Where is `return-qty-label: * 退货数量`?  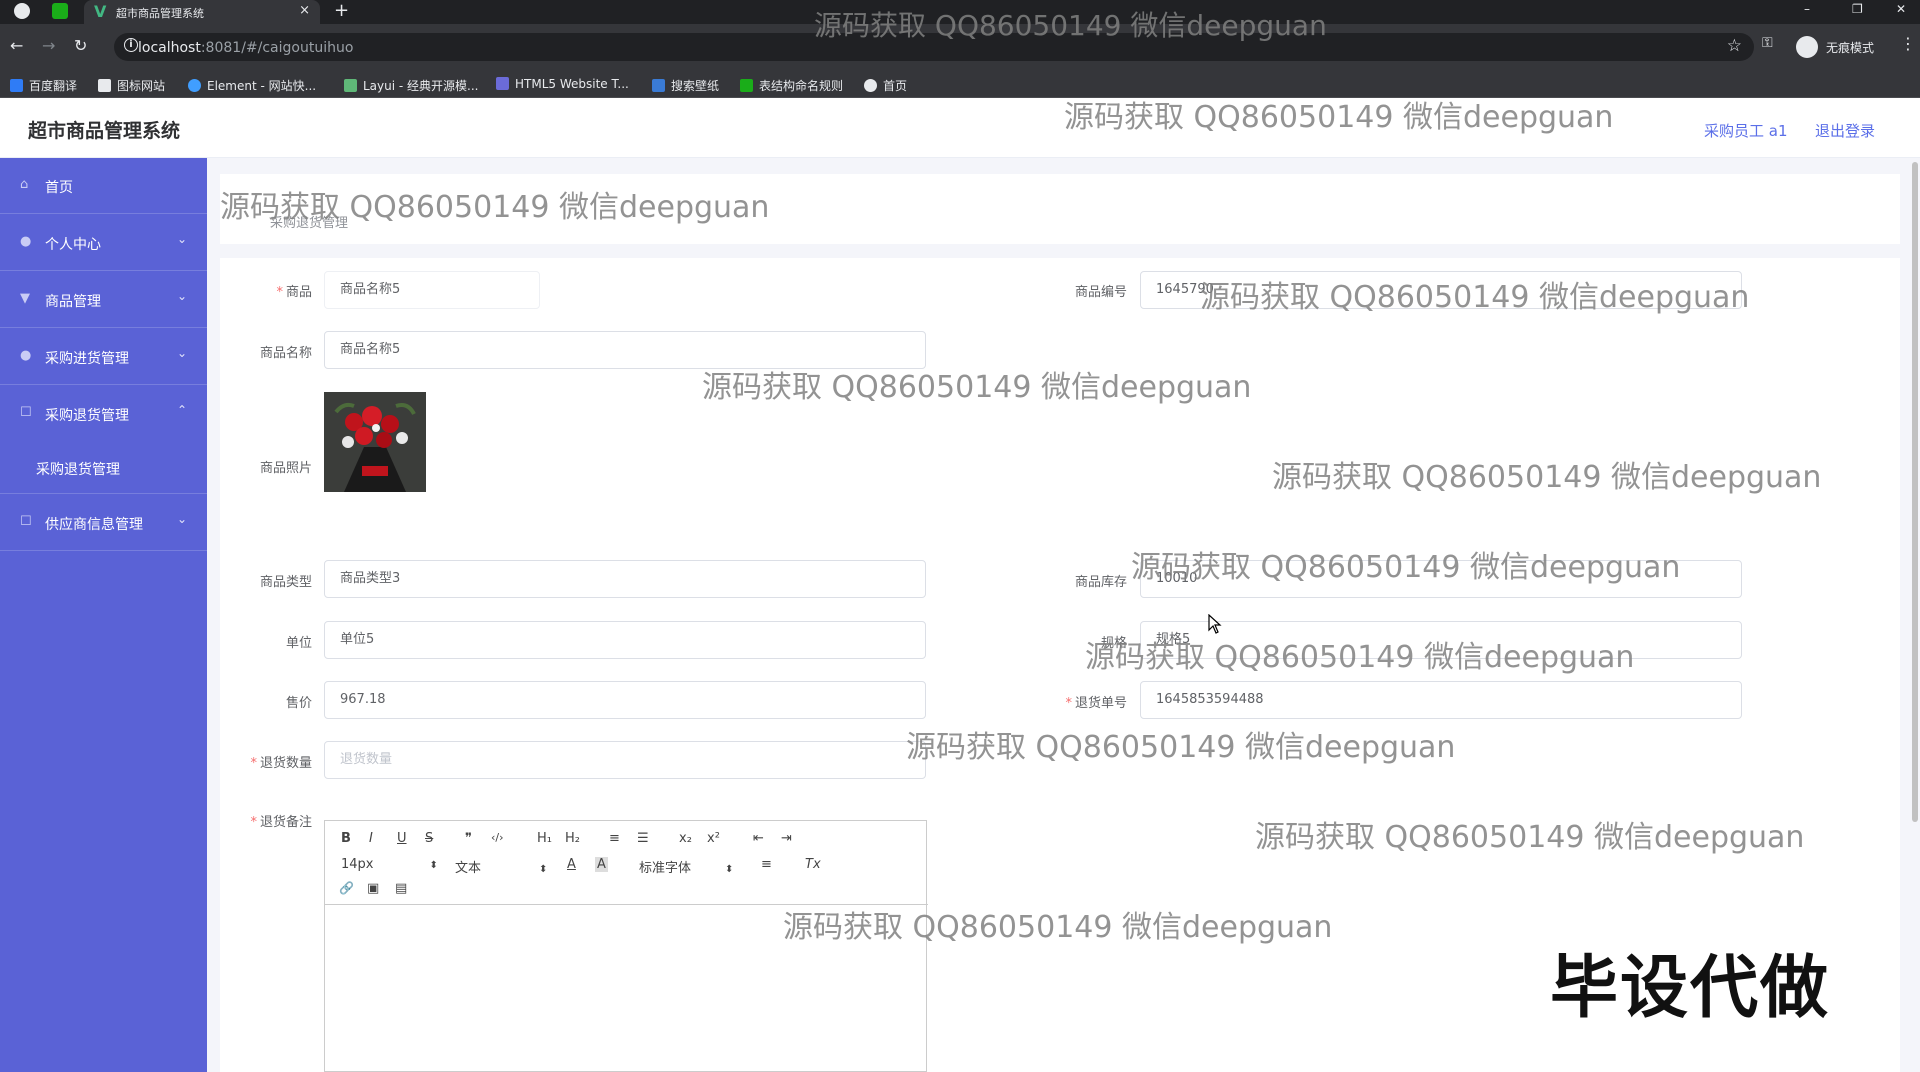
return-qty-label: * 退货数量 is located at coordinates (262, 761).